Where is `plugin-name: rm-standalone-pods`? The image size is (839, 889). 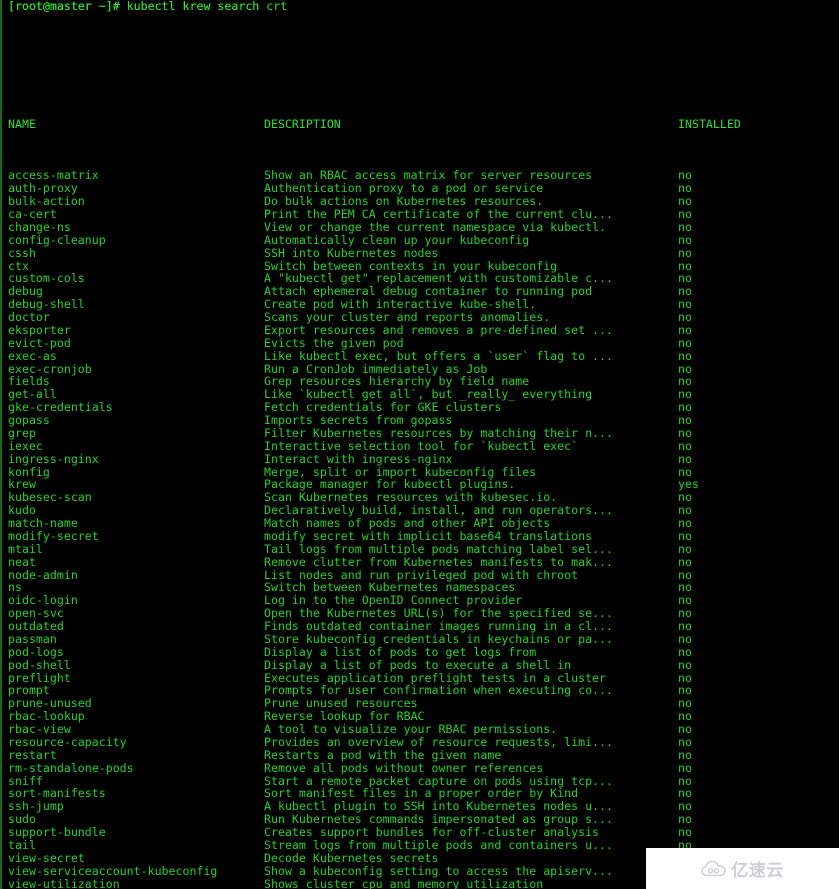 plugin-name: rm-standalone-pods is located at coordinates (71, 767).